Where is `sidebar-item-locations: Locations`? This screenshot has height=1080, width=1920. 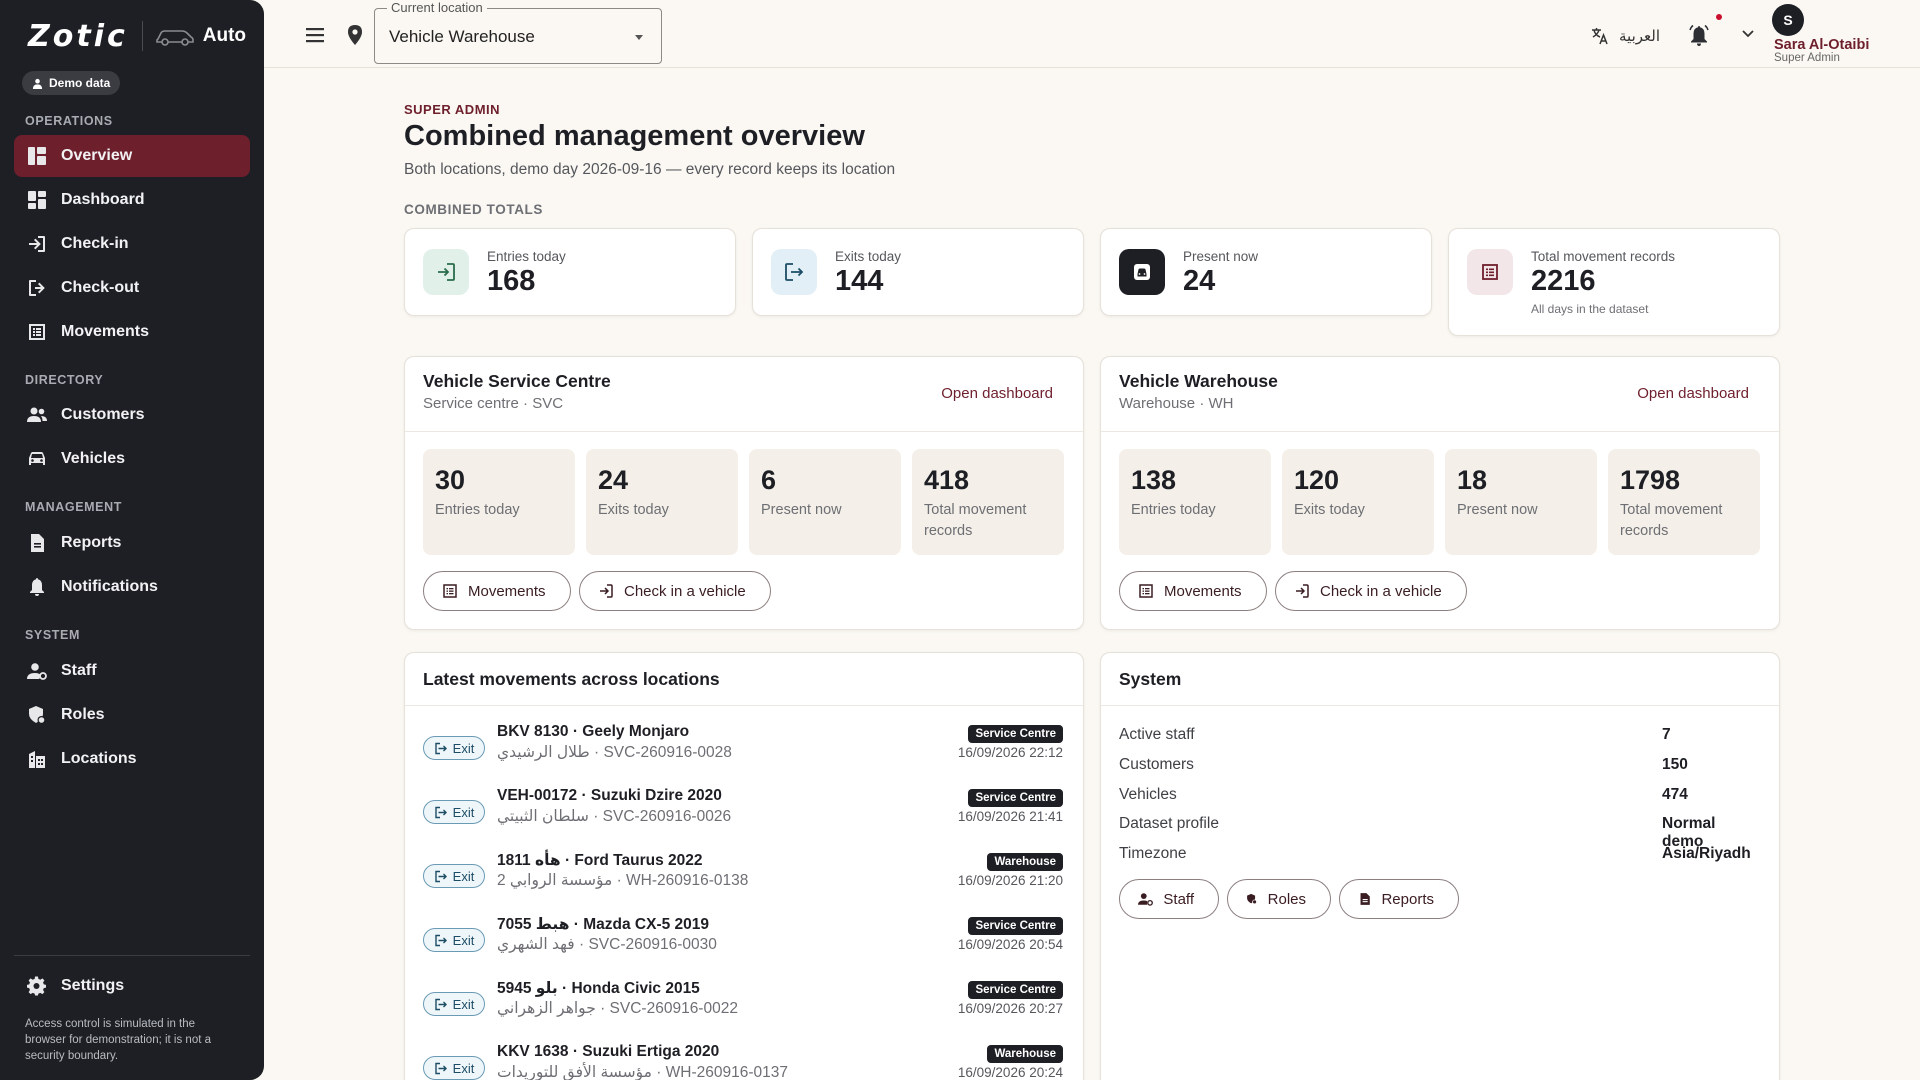
sidebar-item-locations: Locations is located at coordinates (132, 759).